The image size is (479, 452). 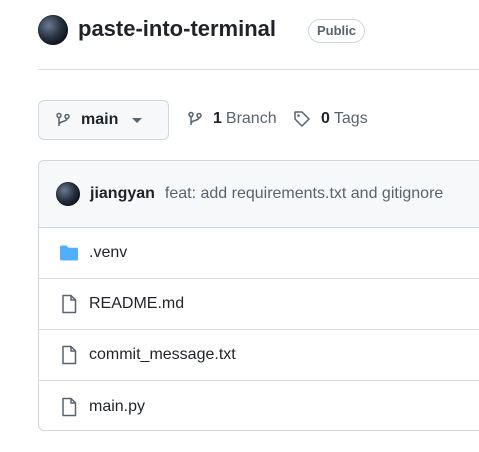 I want to click on tags-link: 0 Tags, so click(x=330, y=119).